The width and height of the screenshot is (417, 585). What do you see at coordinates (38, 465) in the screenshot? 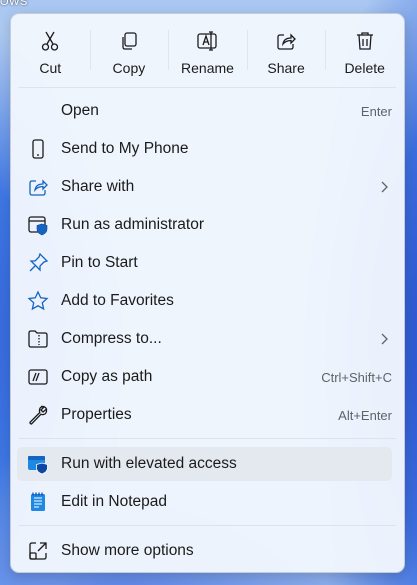
I see `elevated-access-icon` at bounding box center [38, 465].